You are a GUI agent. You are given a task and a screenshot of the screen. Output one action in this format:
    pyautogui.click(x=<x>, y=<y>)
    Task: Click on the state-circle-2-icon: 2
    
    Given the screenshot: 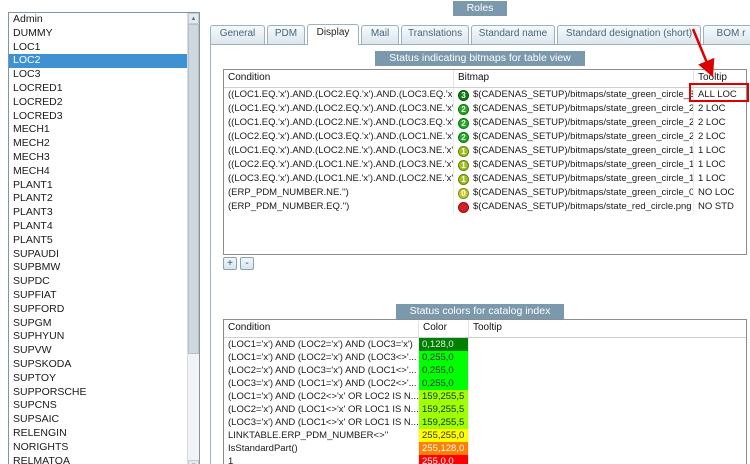 What is the action you would take?
    pyautogui.click(x=463, y=109)
    